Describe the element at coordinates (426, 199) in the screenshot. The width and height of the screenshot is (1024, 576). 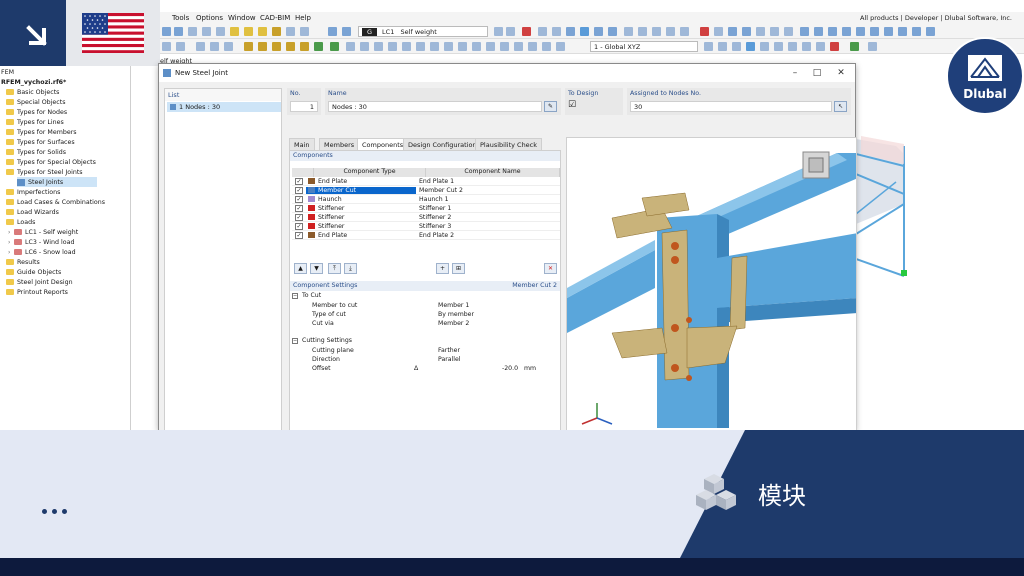
I see `table-row: ✓ Haunch Haunch 1` at that location.